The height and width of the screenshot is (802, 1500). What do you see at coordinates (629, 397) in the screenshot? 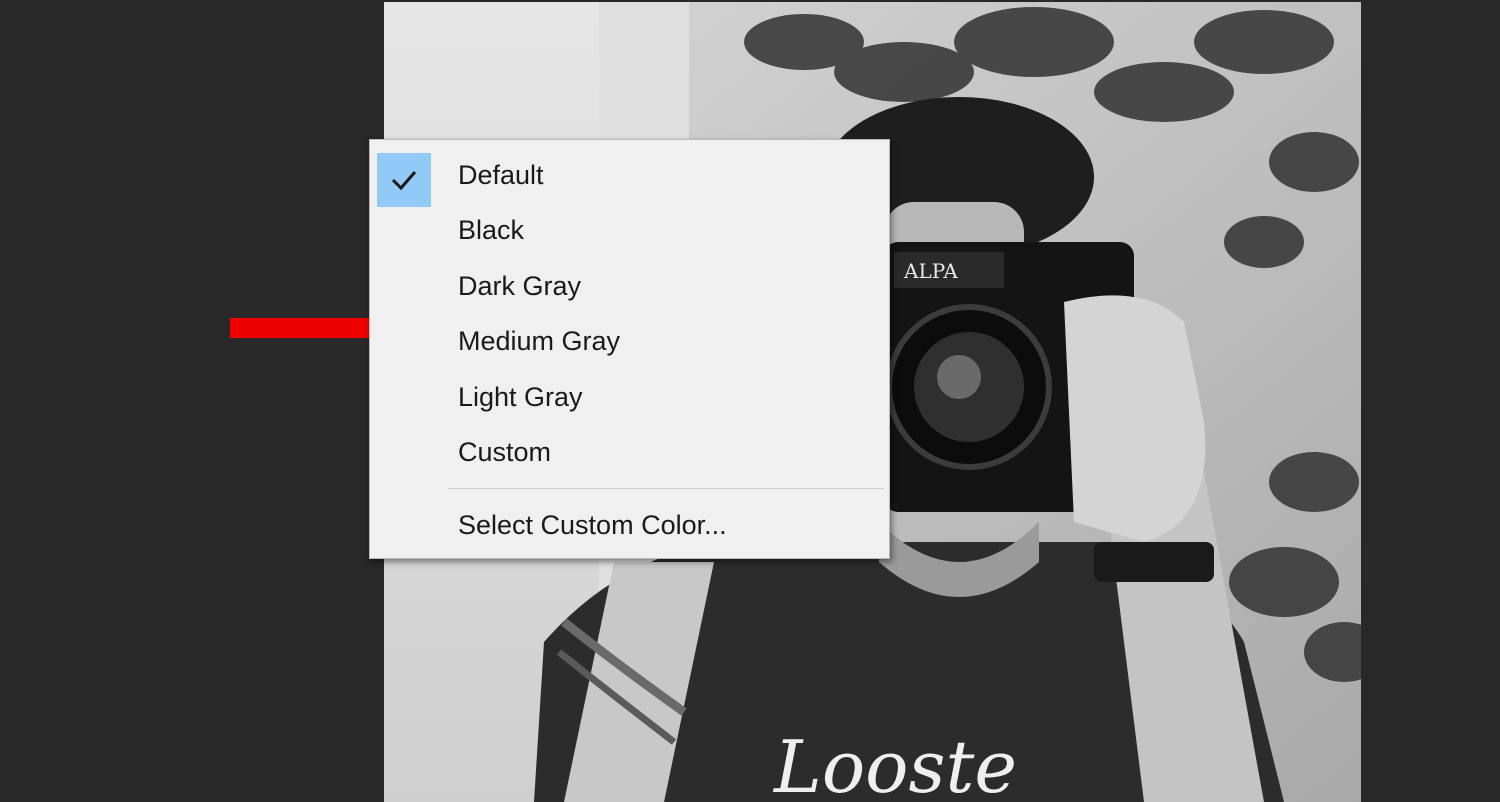
I see `menu-item-light-gray: Light Gray` at bounding box center [629, 397].